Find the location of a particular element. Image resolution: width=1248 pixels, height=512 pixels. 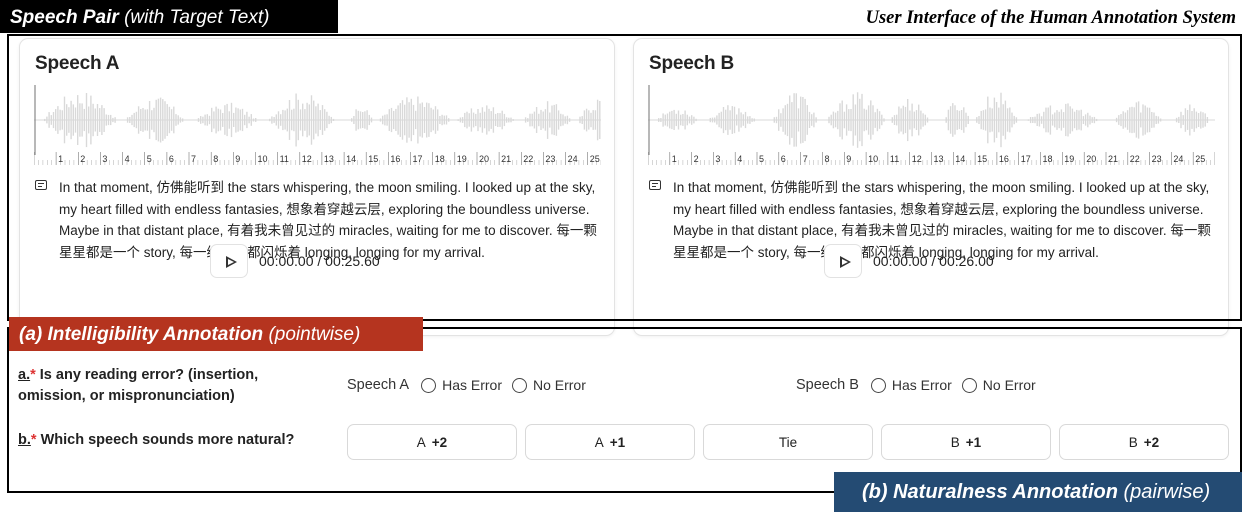

speech-a-no-error-radio is located at coordinates (519, 385).